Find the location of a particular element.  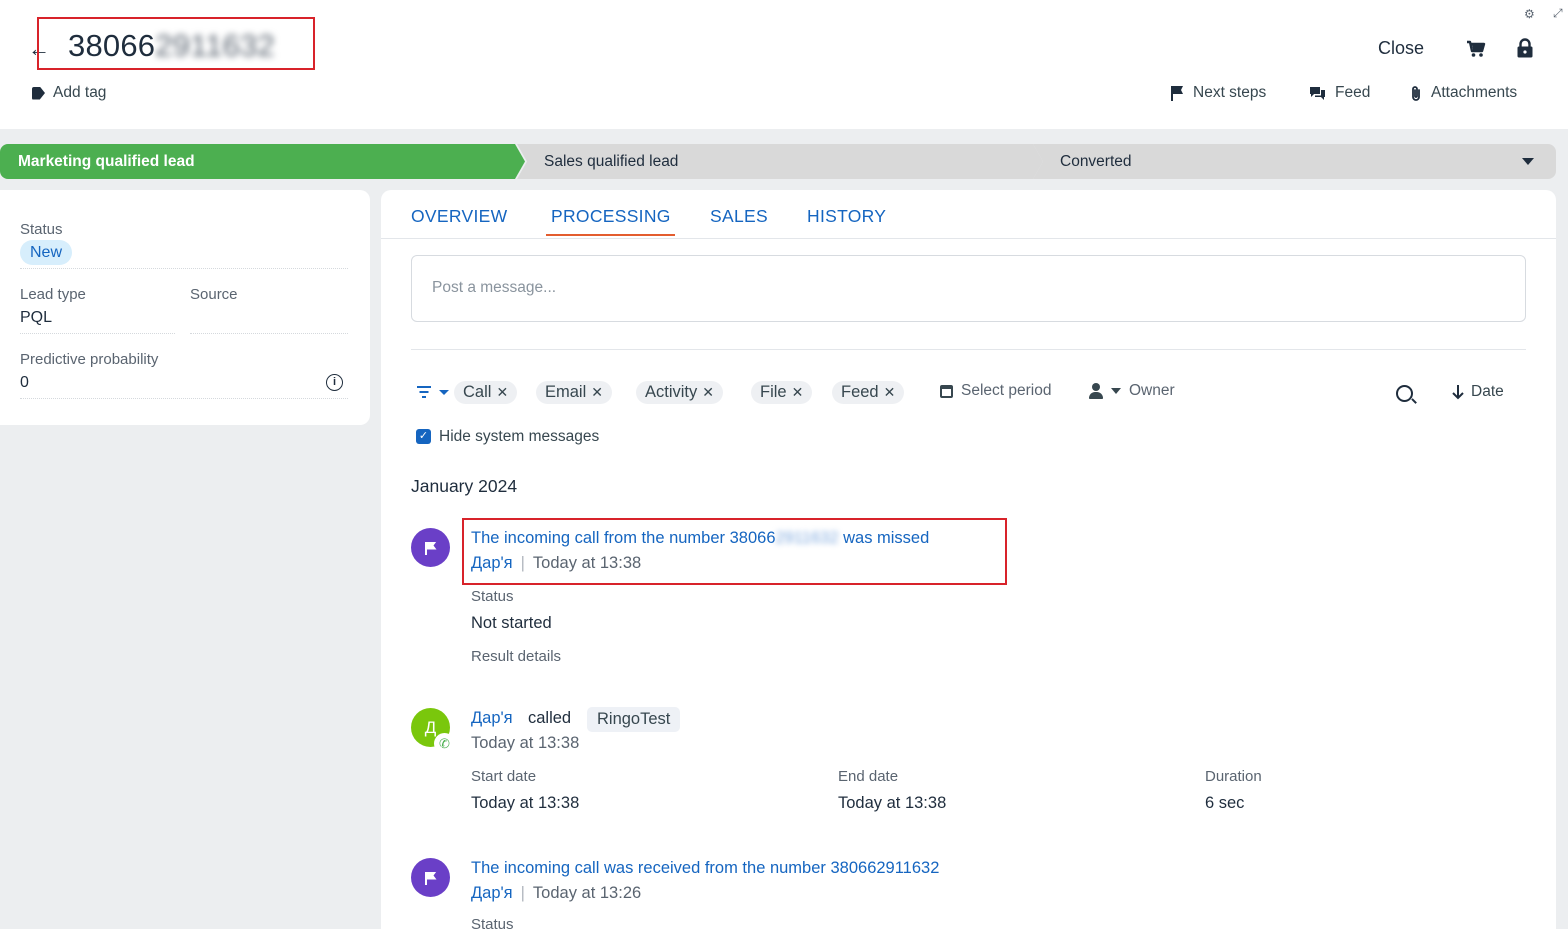

result-details-label: Result details is located at coordinates (516, 656).